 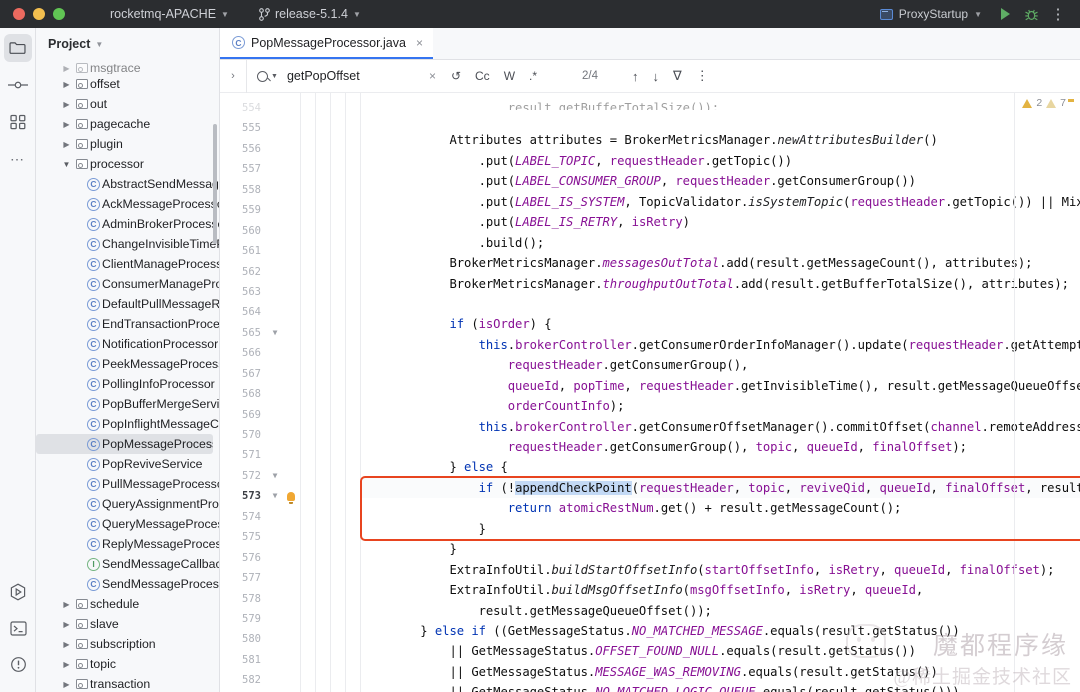 I want to click on find-input: getPopOffset, so click(x=358, y=76).